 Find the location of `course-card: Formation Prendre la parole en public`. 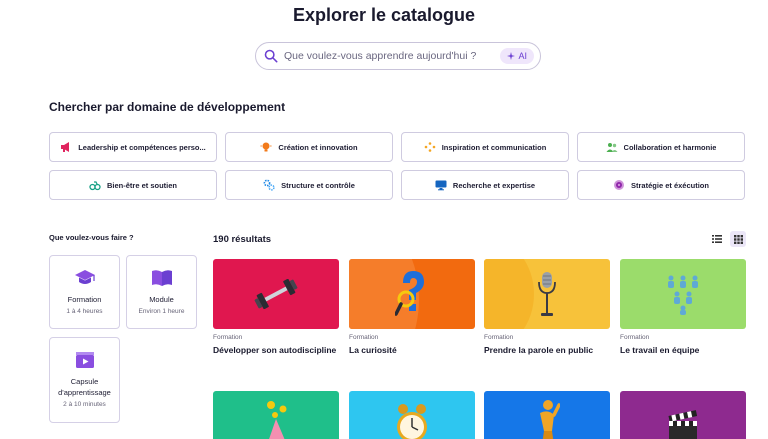

course-card: Formation Prendre la parole en public is located at coordinates (547, 307).